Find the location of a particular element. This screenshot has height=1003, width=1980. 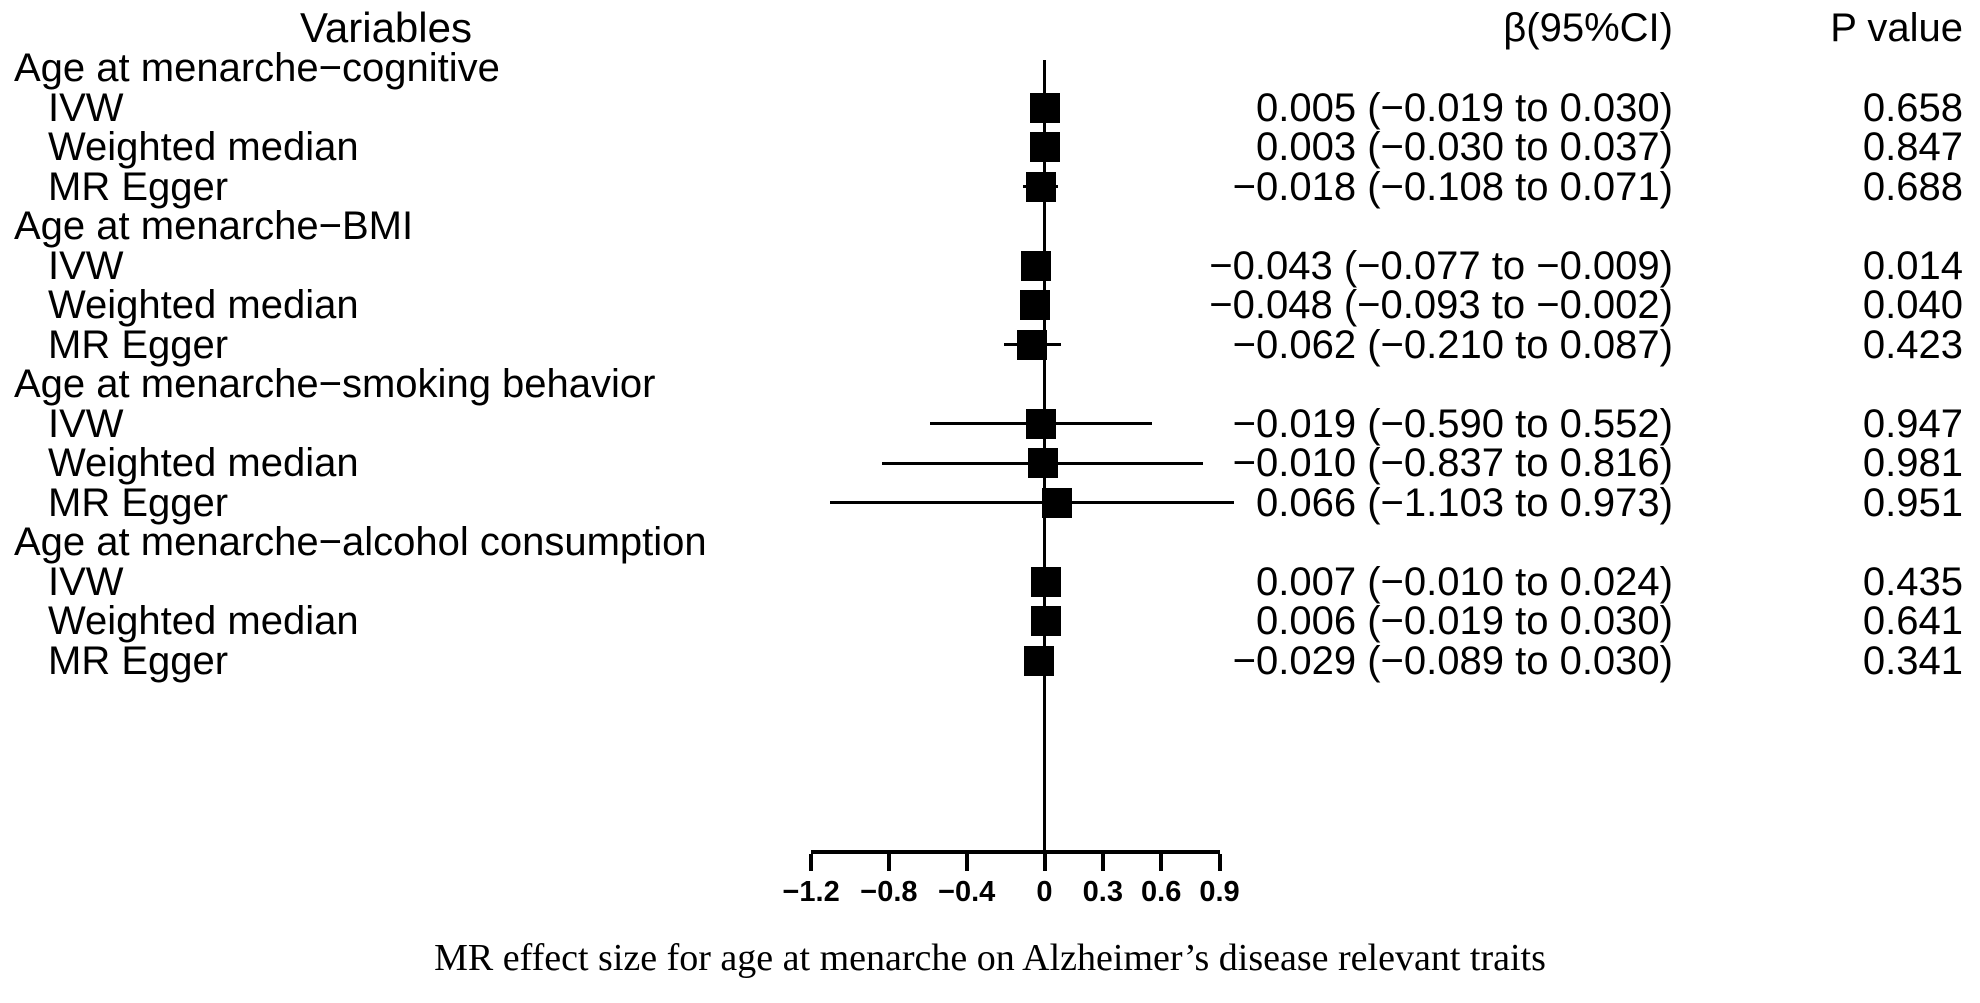

p-value: 0.981 is located at coordinates (1912, 463).